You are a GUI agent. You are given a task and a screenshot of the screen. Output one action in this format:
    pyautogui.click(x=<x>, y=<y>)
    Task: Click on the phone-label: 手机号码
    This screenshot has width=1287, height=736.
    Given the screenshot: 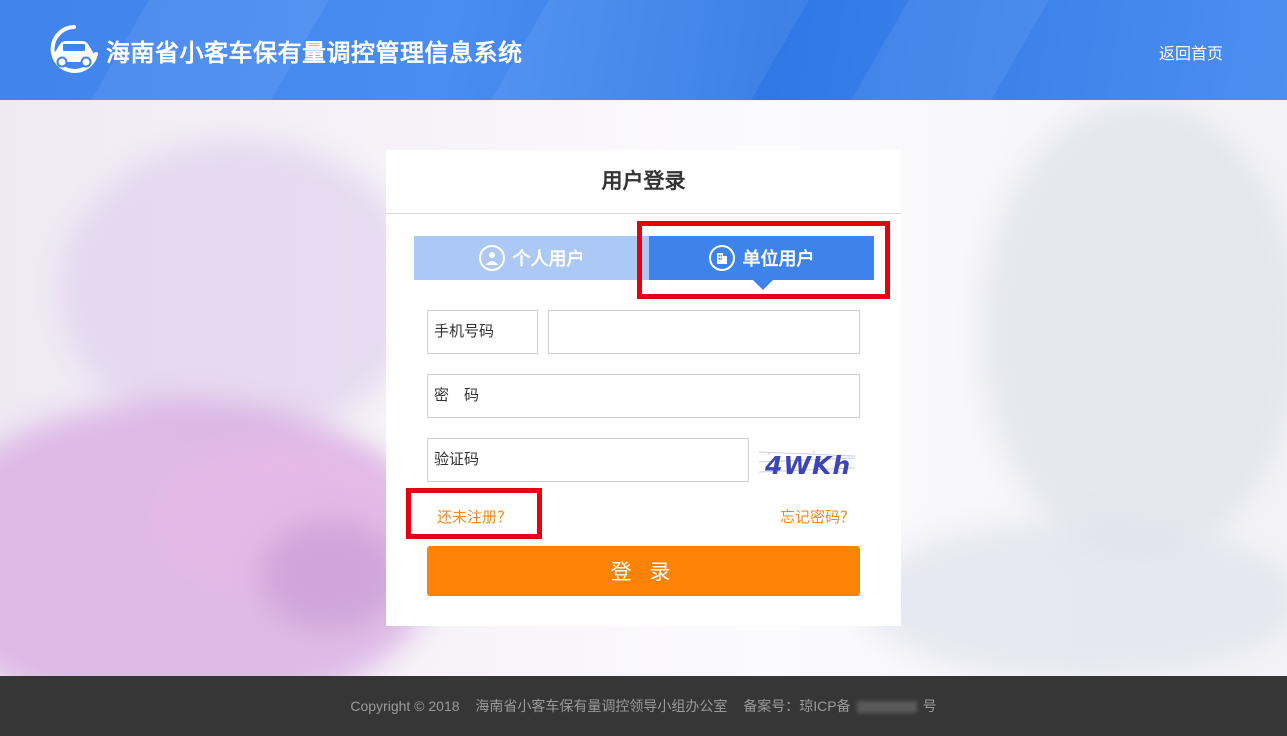 What is the action you would take?
    pyautogui.click(x=464, y=331)
    